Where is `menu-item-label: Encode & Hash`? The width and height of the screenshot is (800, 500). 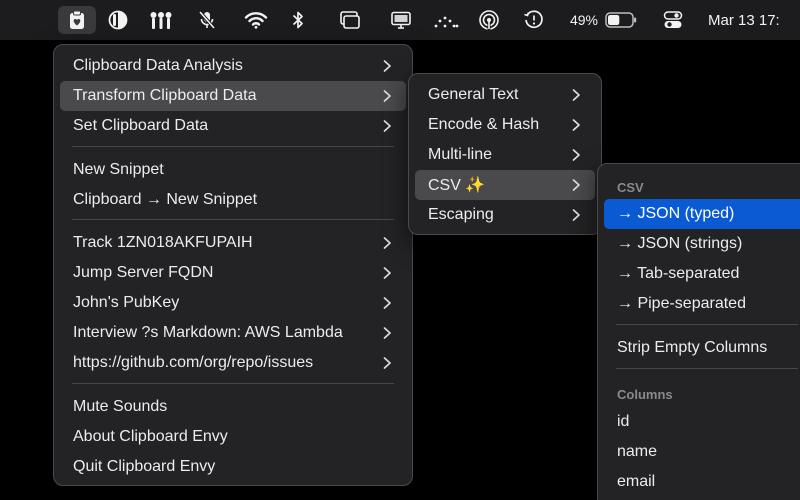
menu-item-label: Encode & Hash is located at coordinates (484, 124).